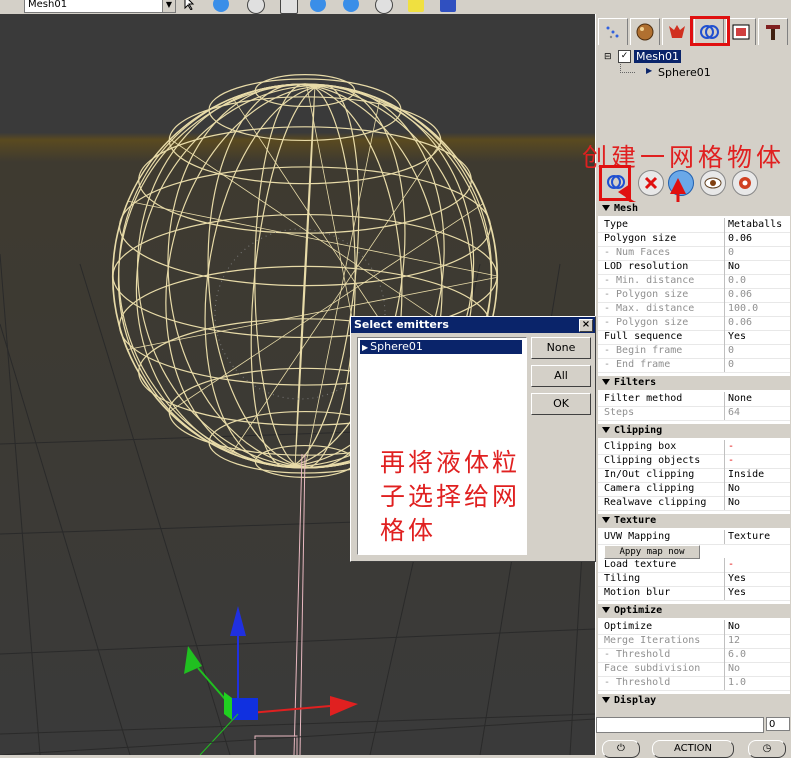 This screenshot has height=758, width=791. Describe the element at coordinates (778, 724) in the screenshot. I see `frame-number-field: 0` at that location.